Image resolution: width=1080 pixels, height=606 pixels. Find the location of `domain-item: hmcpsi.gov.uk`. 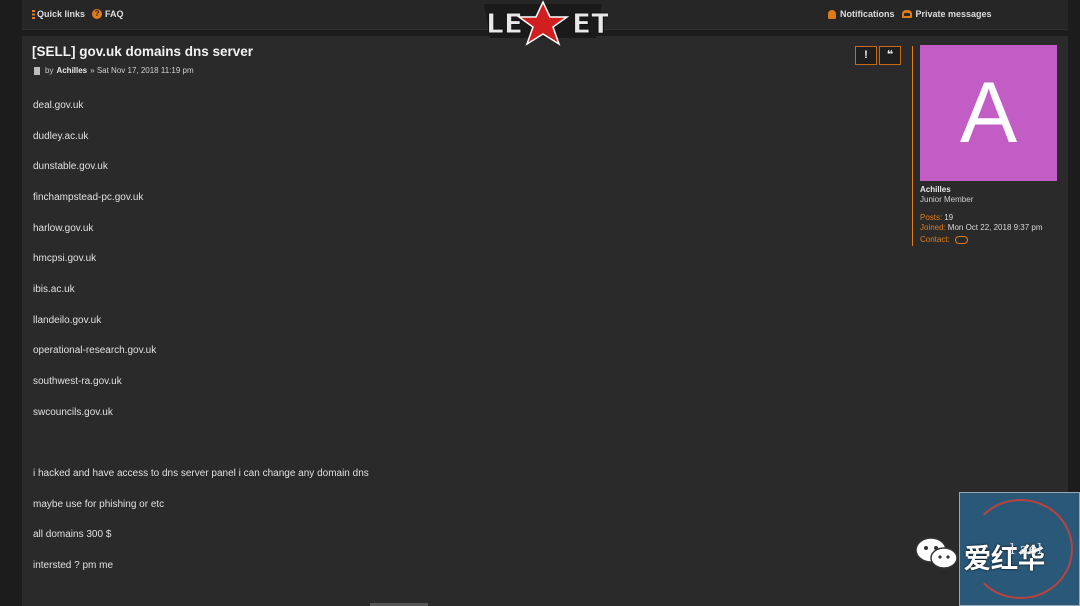

domain-item: hmcpsi.gov.uk is located at coordinates (65, 258).